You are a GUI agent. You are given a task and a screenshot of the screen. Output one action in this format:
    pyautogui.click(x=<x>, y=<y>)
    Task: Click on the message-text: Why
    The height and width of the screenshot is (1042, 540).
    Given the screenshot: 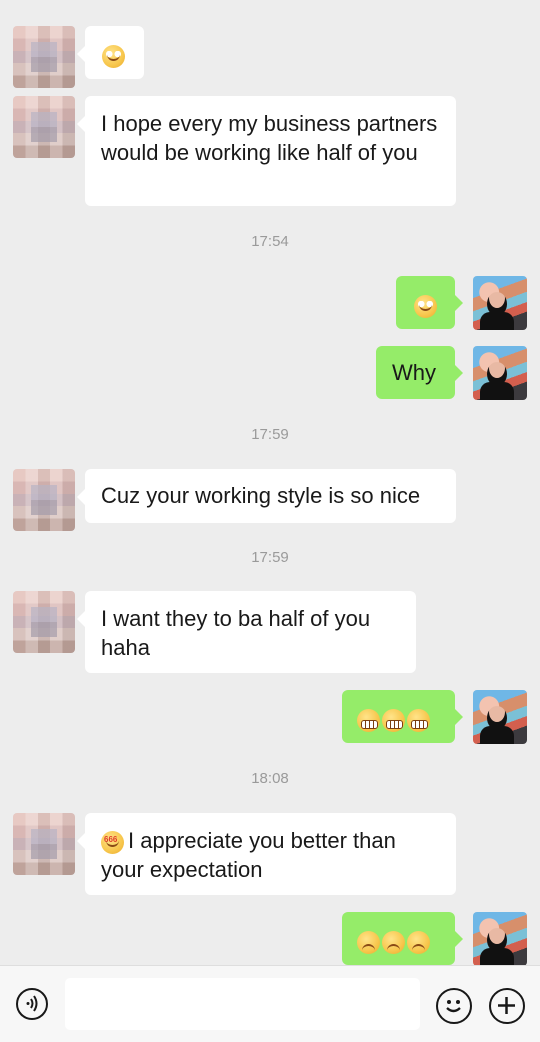 What is the action you would take?
    pyautogui.click(x=414, y=372)
    